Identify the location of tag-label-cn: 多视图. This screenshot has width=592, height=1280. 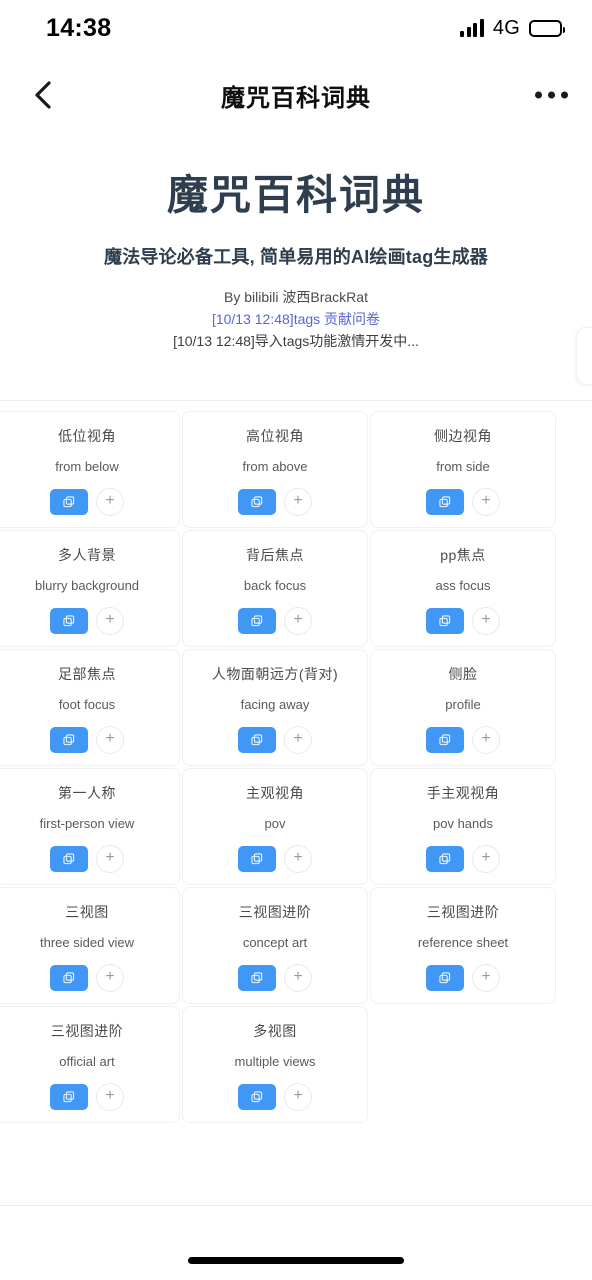
(275, 1031).